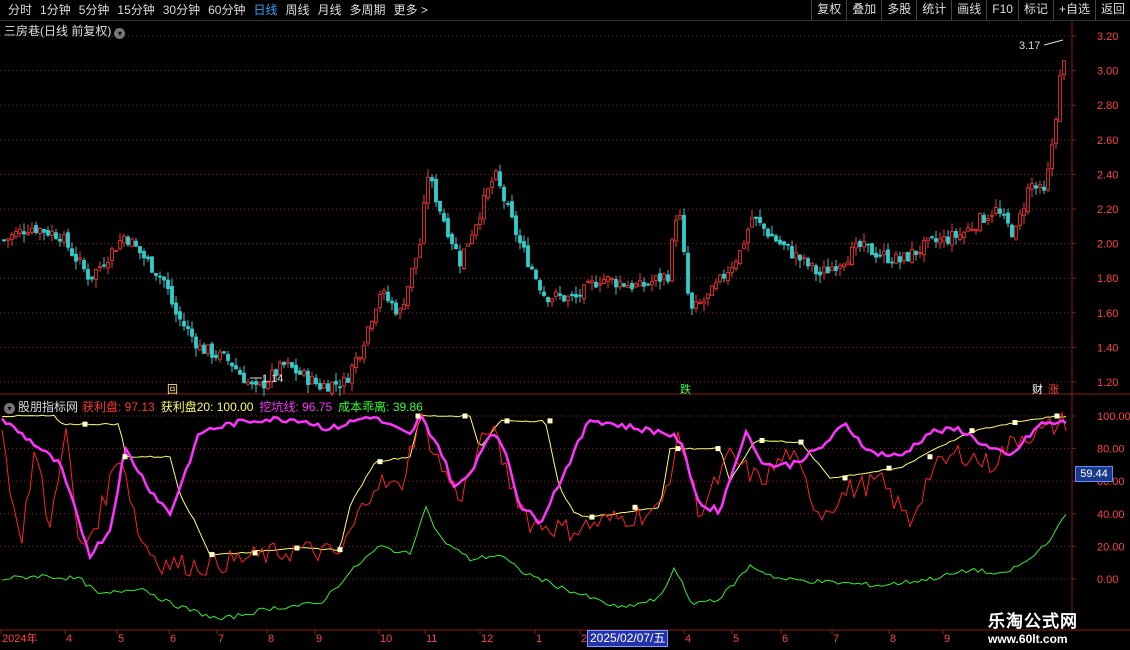 This screenshot has height=650, width=1130. What do you see at coordinates (1053, 389) in the screenshot?
I see `event-label-3: 涨` at bounding box center [1053, 389].